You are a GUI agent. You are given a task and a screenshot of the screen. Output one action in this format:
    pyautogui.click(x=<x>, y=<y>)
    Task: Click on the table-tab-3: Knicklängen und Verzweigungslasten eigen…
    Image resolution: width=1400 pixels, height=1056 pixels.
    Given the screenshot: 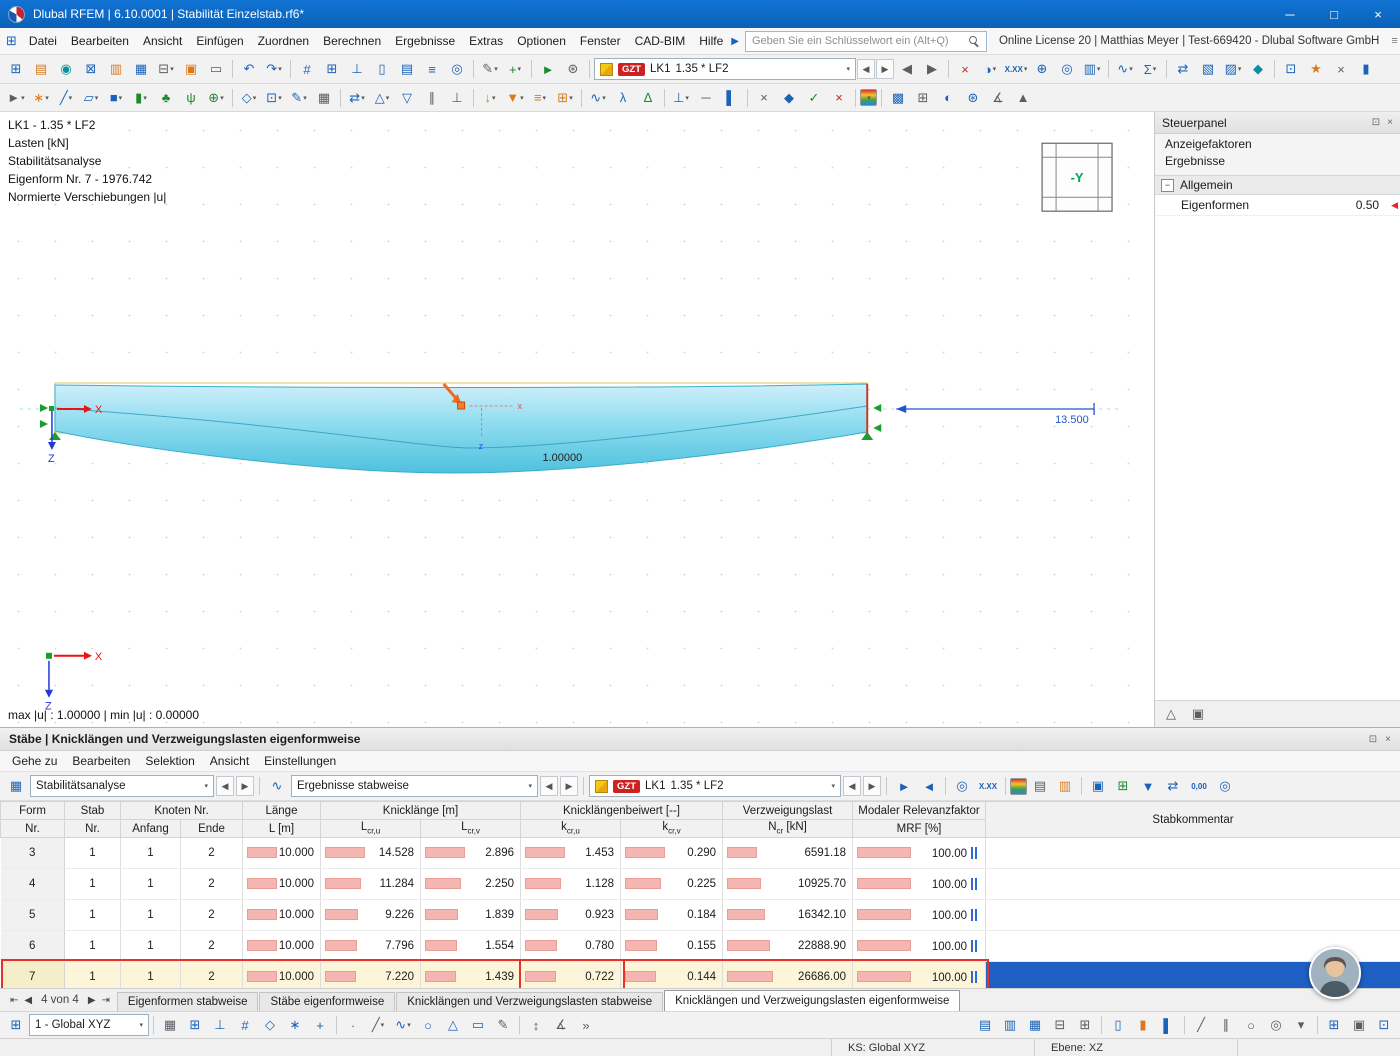 What is the action you would take?
    pyautogui.click(x=812, y=1000)
    